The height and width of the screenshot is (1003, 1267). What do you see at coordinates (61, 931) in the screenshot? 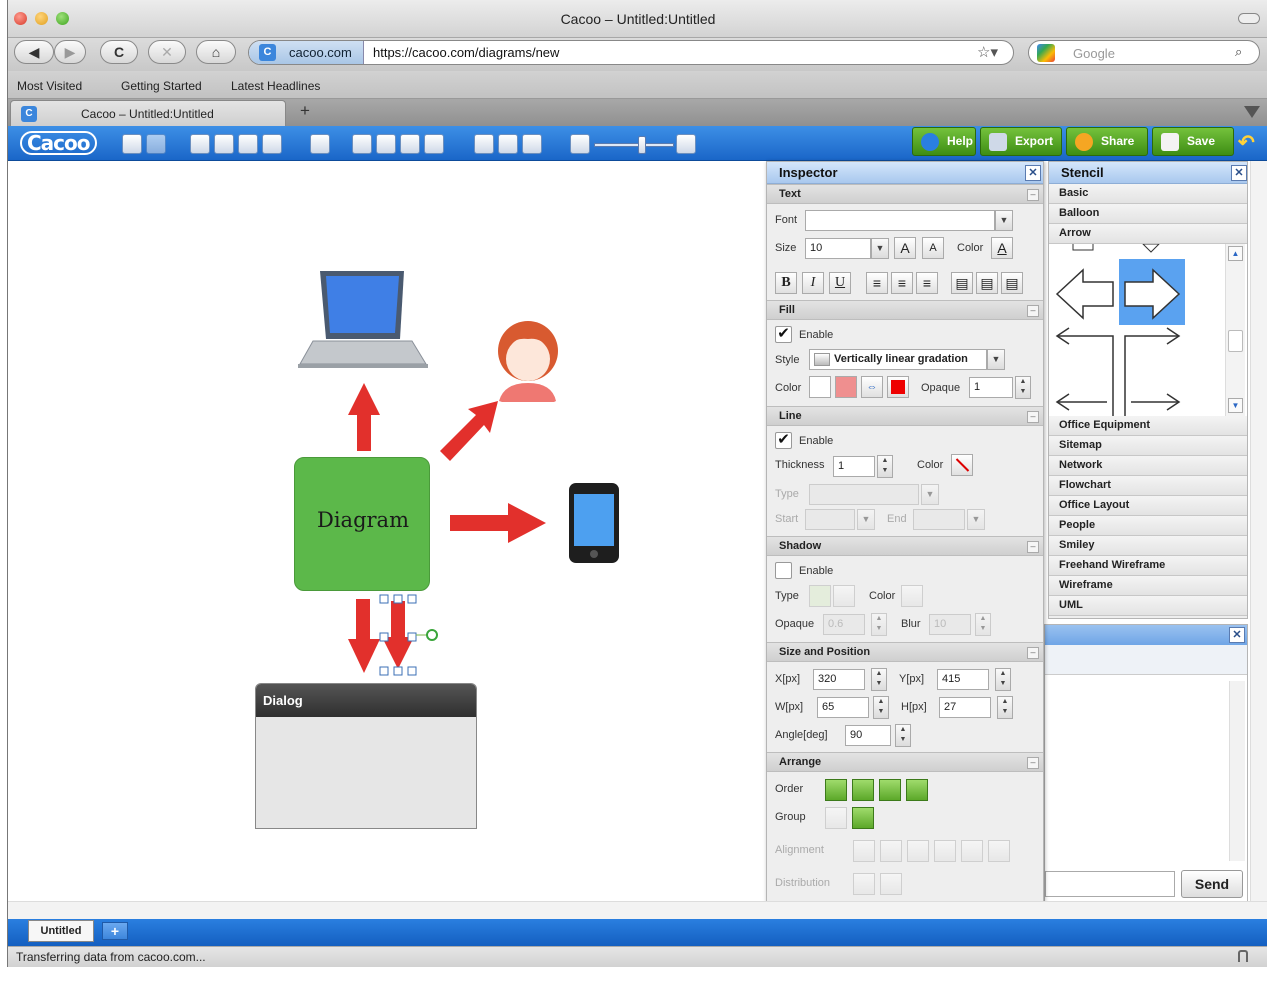
I see `page-tab-untitled: Untitled` at bounding box center [61, 931].